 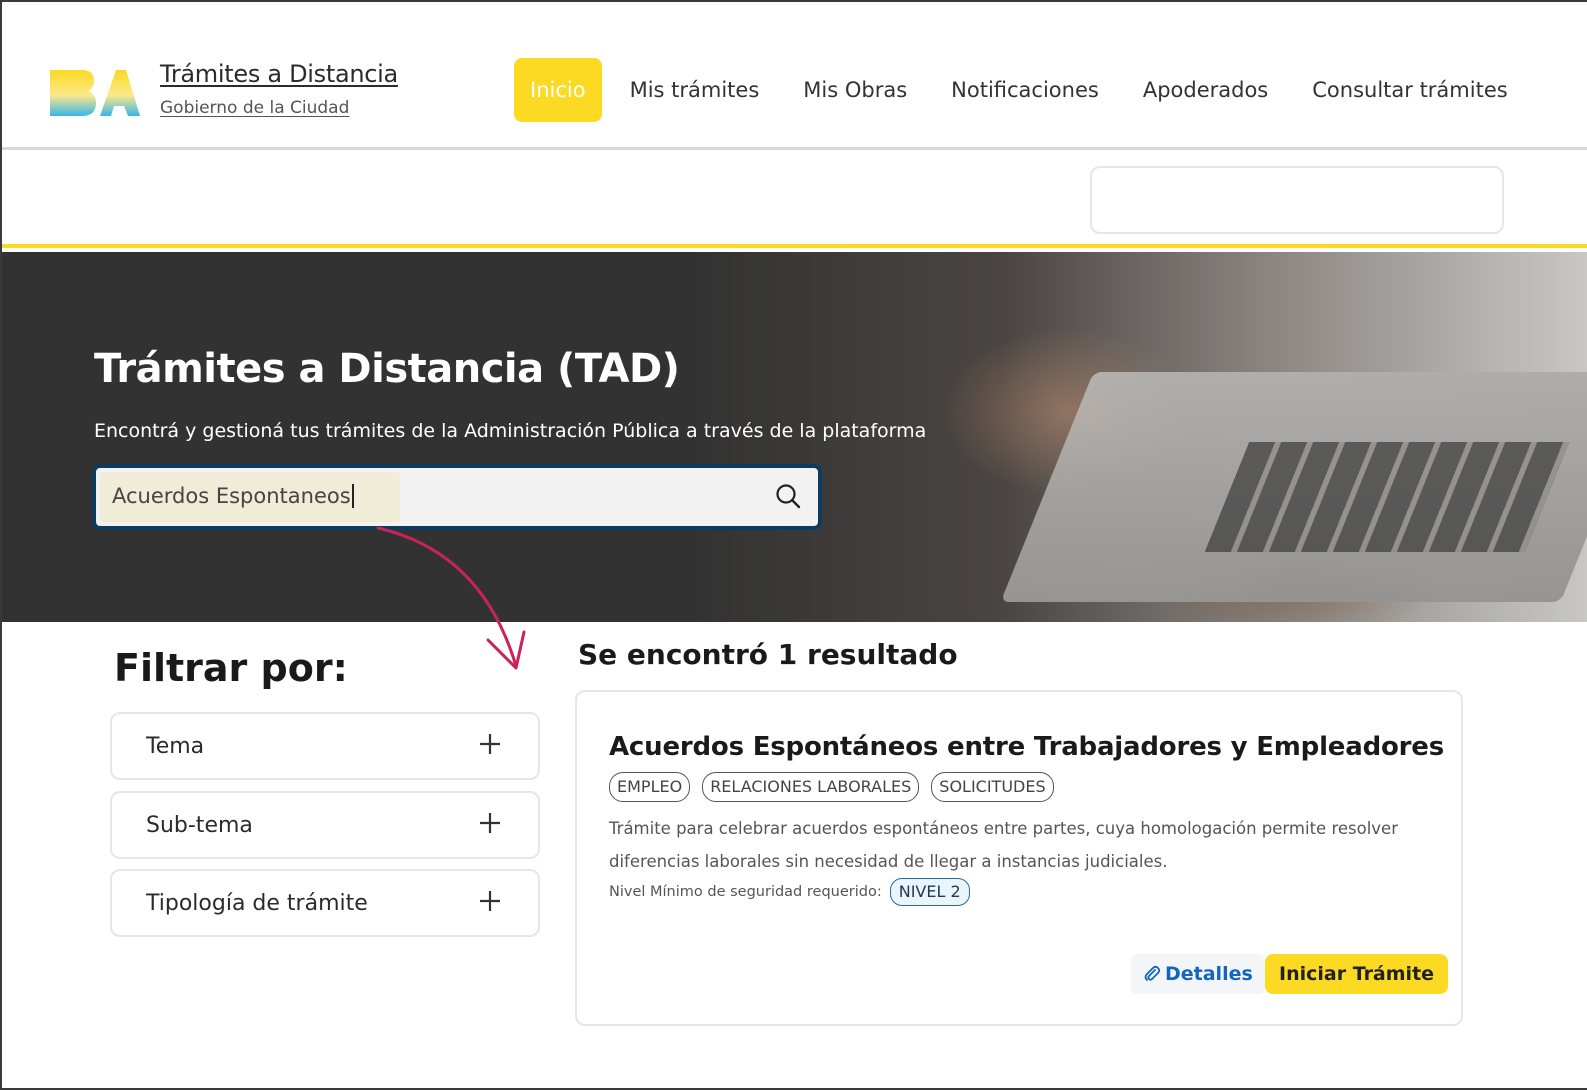 What do you see at coordinates (794, 199) in the screenshot?
I see `subheader-bar` at bounding box center [794, 199].